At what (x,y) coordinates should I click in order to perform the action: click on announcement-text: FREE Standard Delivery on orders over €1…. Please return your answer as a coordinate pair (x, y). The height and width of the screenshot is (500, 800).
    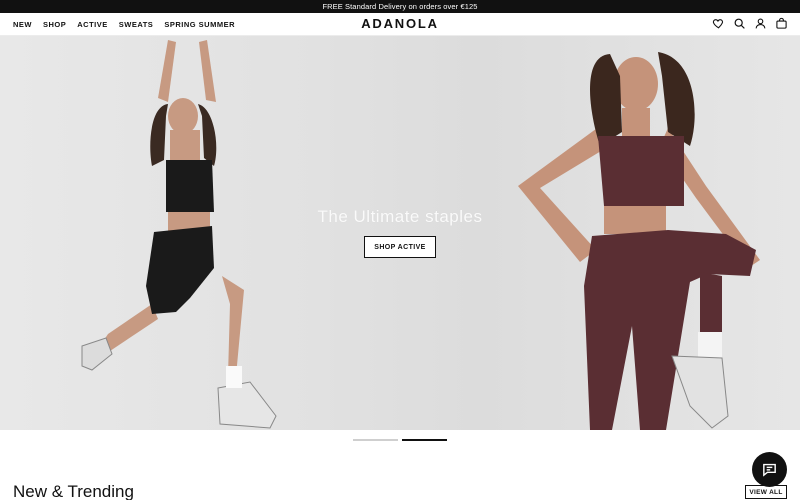
    Looking at the image, I should click on (400, 6).